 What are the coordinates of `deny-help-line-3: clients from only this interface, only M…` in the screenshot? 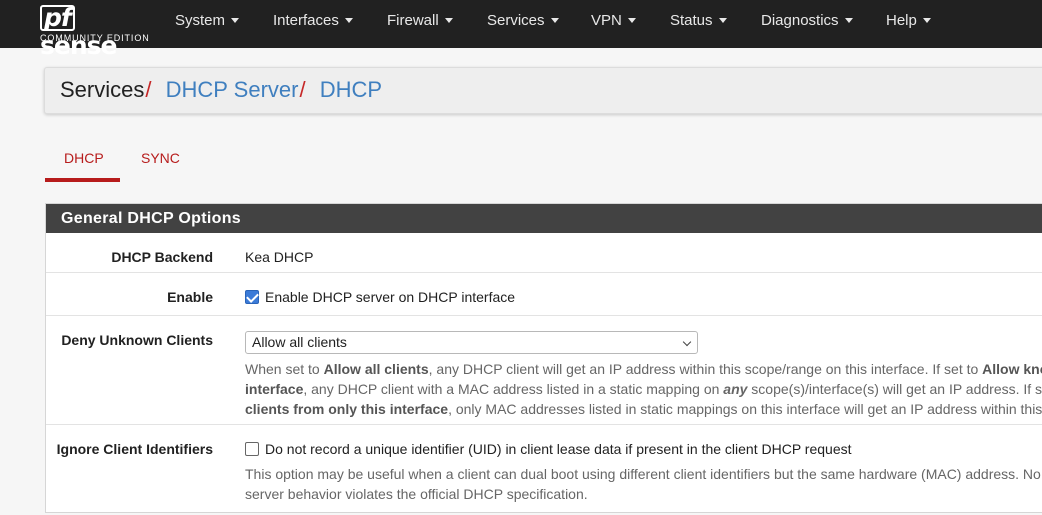 It's located at (643, 409).